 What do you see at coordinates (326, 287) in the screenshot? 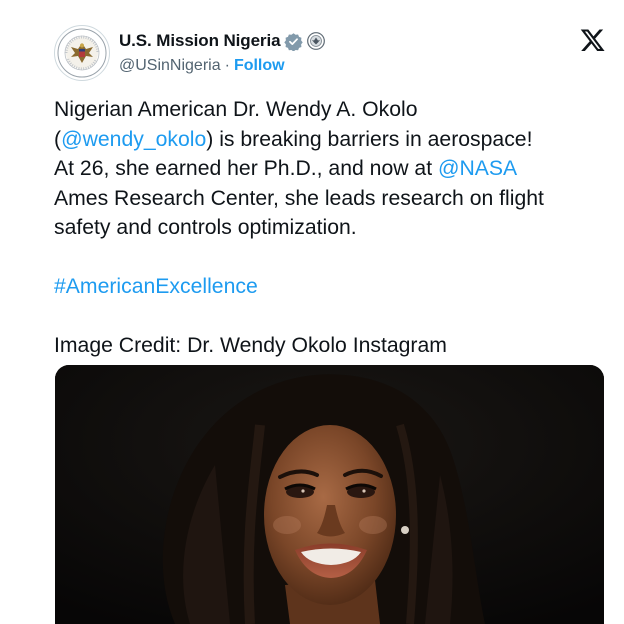
I see `hashtag-line: #AmericanExcellence` at bounding box center [326, 287].